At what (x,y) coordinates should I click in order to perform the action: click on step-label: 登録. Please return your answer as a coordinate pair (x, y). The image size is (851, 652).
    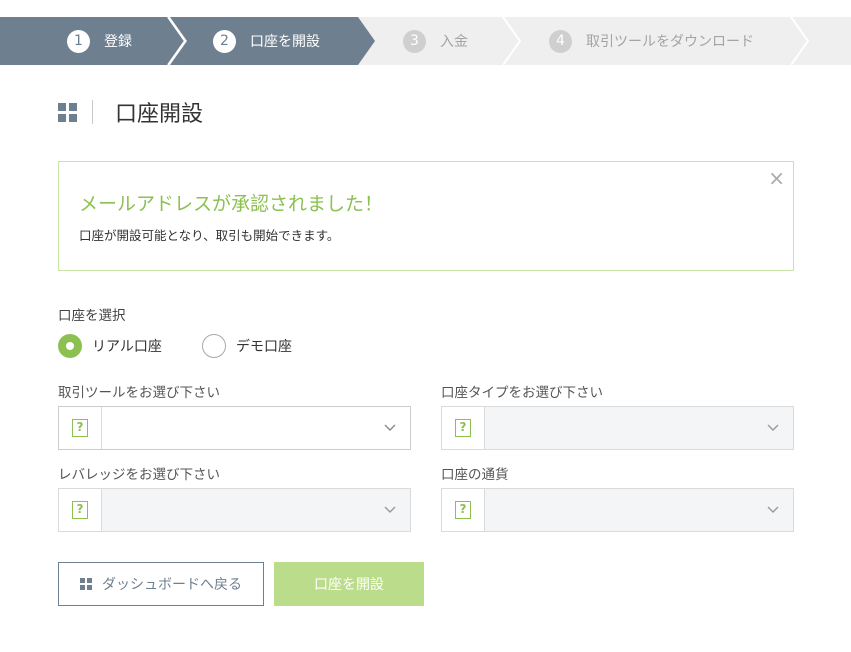
    Looking at the image, I should click on (118, 42).